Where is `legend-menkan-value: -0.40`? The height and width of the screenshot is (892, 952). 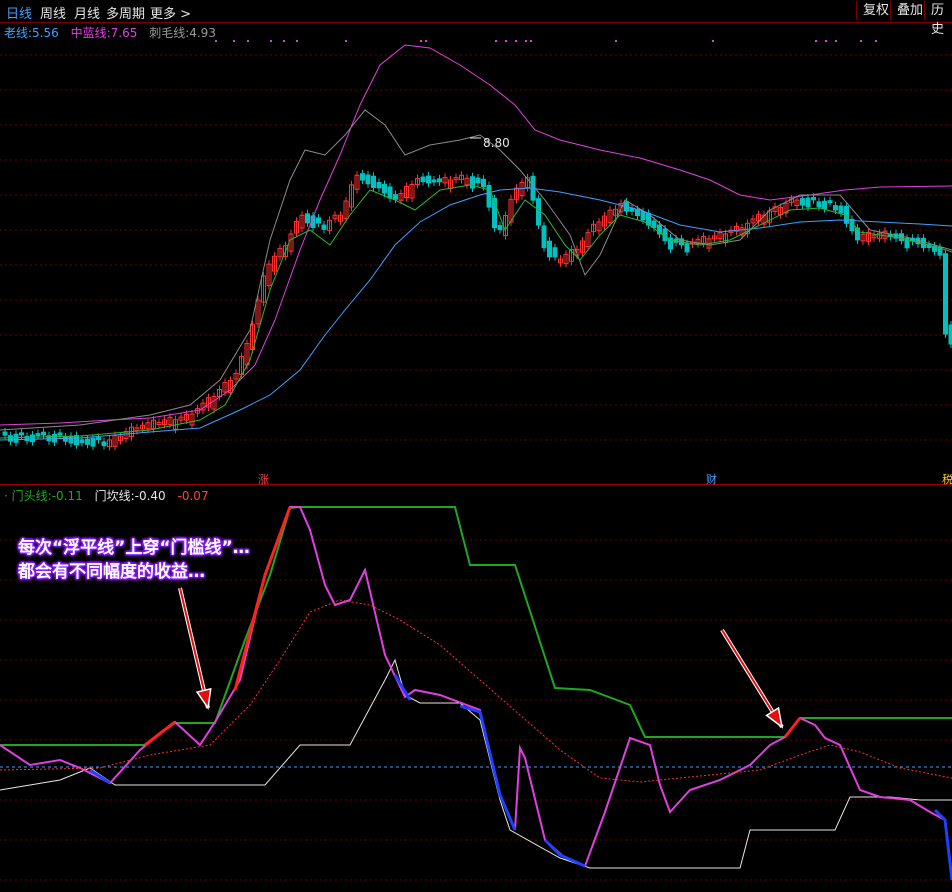
legend-menkan-value: -0.40 is located at coordinates (150, 496).